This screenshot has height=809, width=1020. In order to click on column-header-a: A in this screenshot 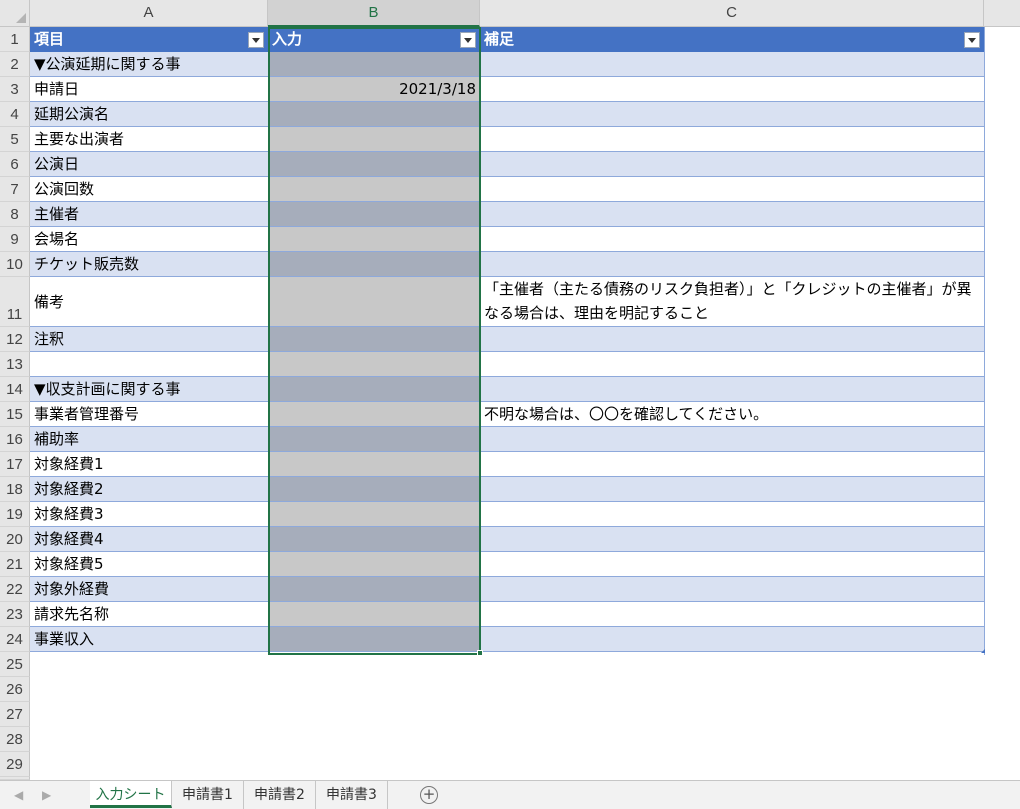, I will do `click(149, 13)`.